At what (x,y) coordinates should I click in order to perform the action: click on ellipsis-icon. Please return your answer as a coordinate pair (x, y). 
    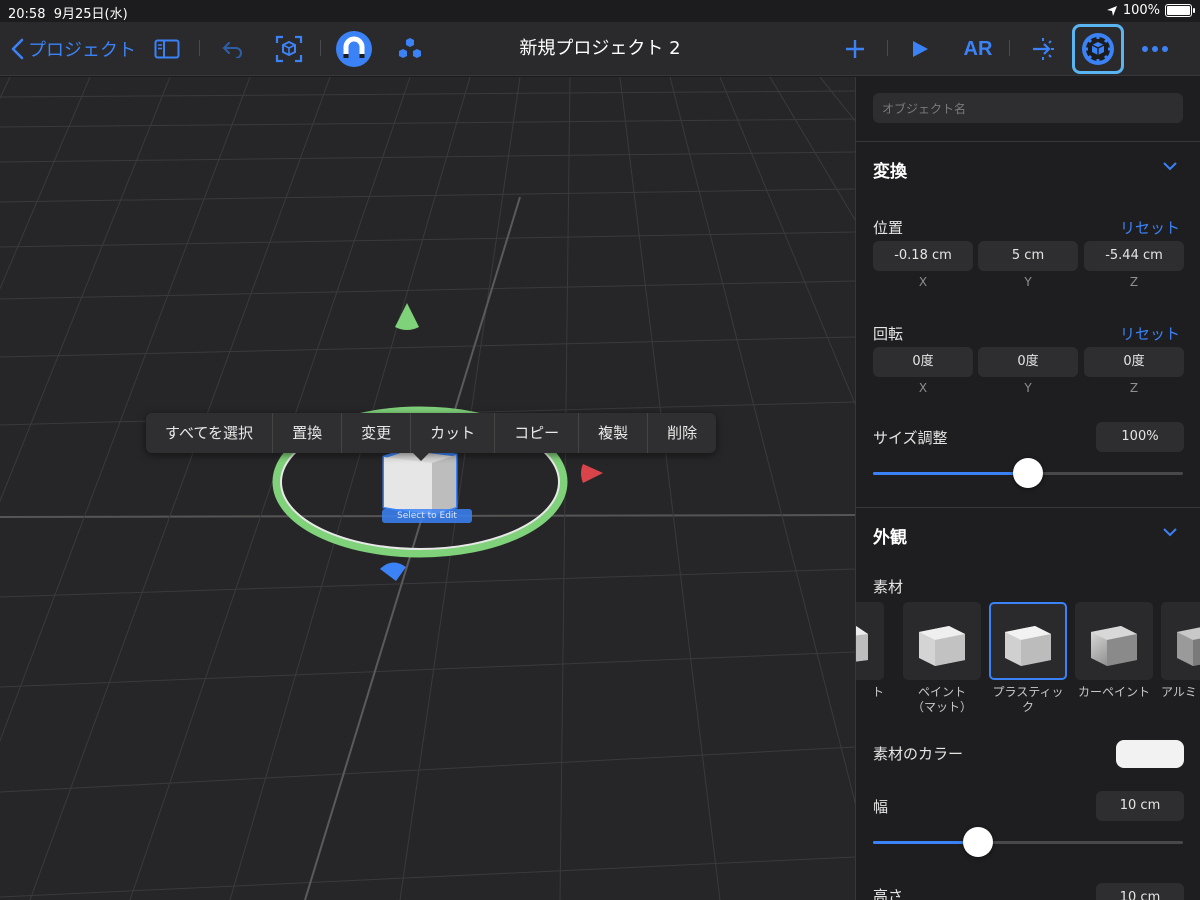
    Looking at the image, I should click on (1155, 49).